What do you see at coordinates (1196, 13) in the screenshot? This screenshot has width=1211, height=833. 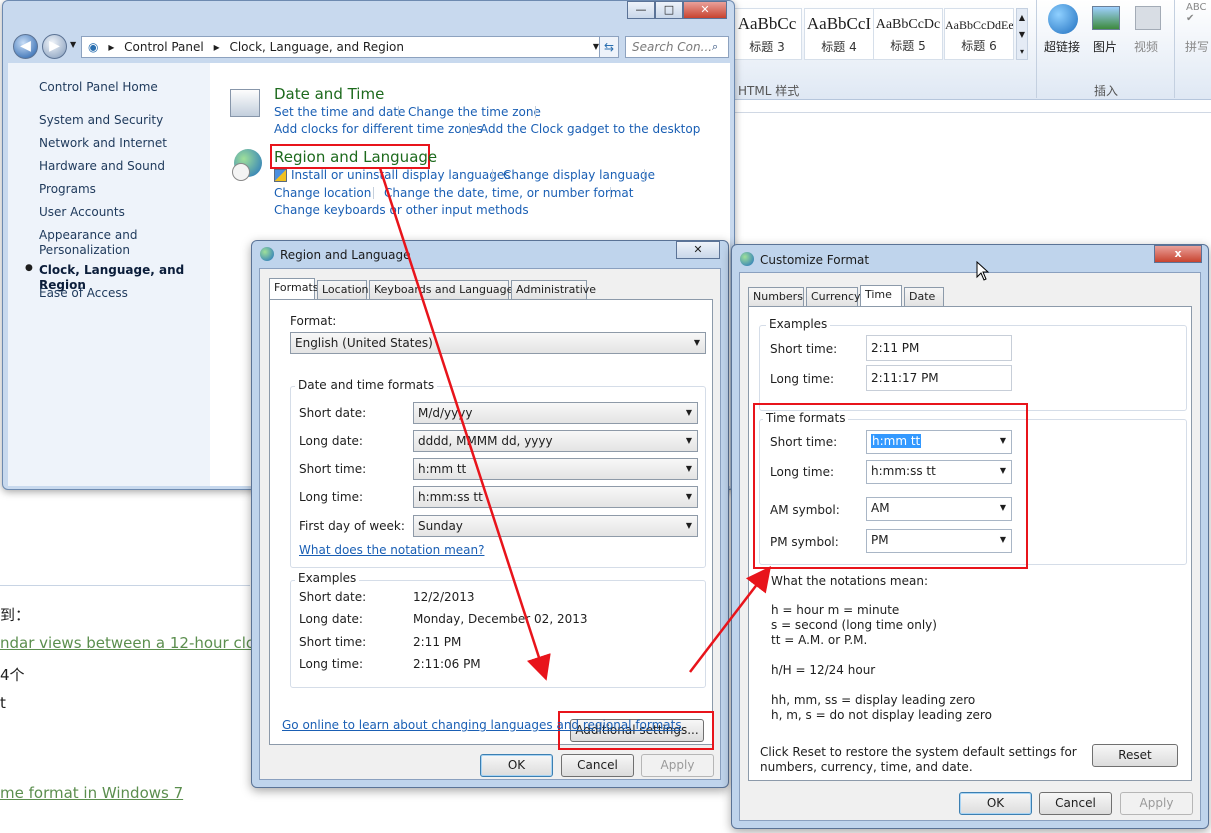 I see `spelling-icon: ABC ✔` at bounding box center [1196, 13].